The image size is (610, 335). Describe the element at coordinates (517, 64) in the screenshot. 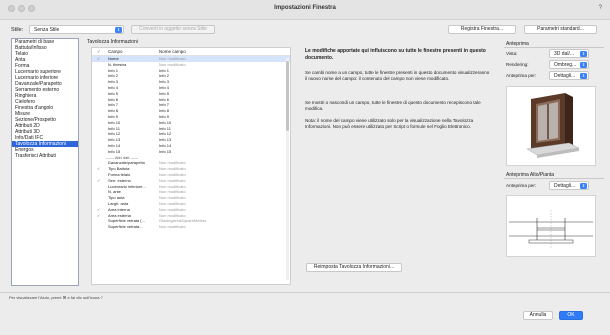

I see `rendering-label: Rendering:` at that location.